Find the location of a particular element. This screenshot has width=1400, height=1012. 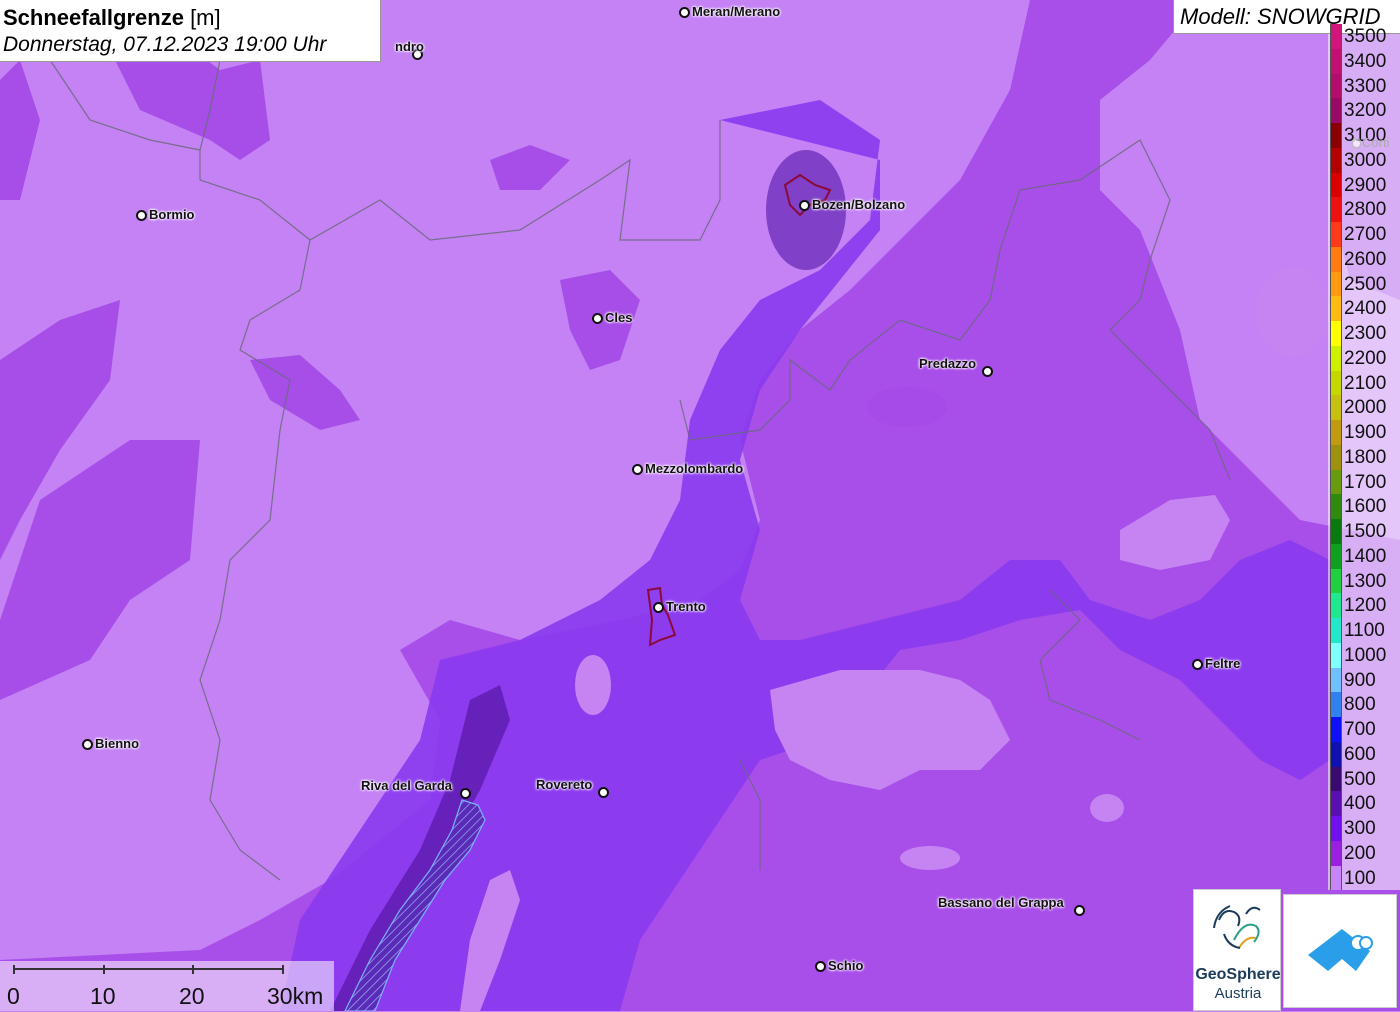

legend-item: 3000 is located at coordinates (1364, 160).